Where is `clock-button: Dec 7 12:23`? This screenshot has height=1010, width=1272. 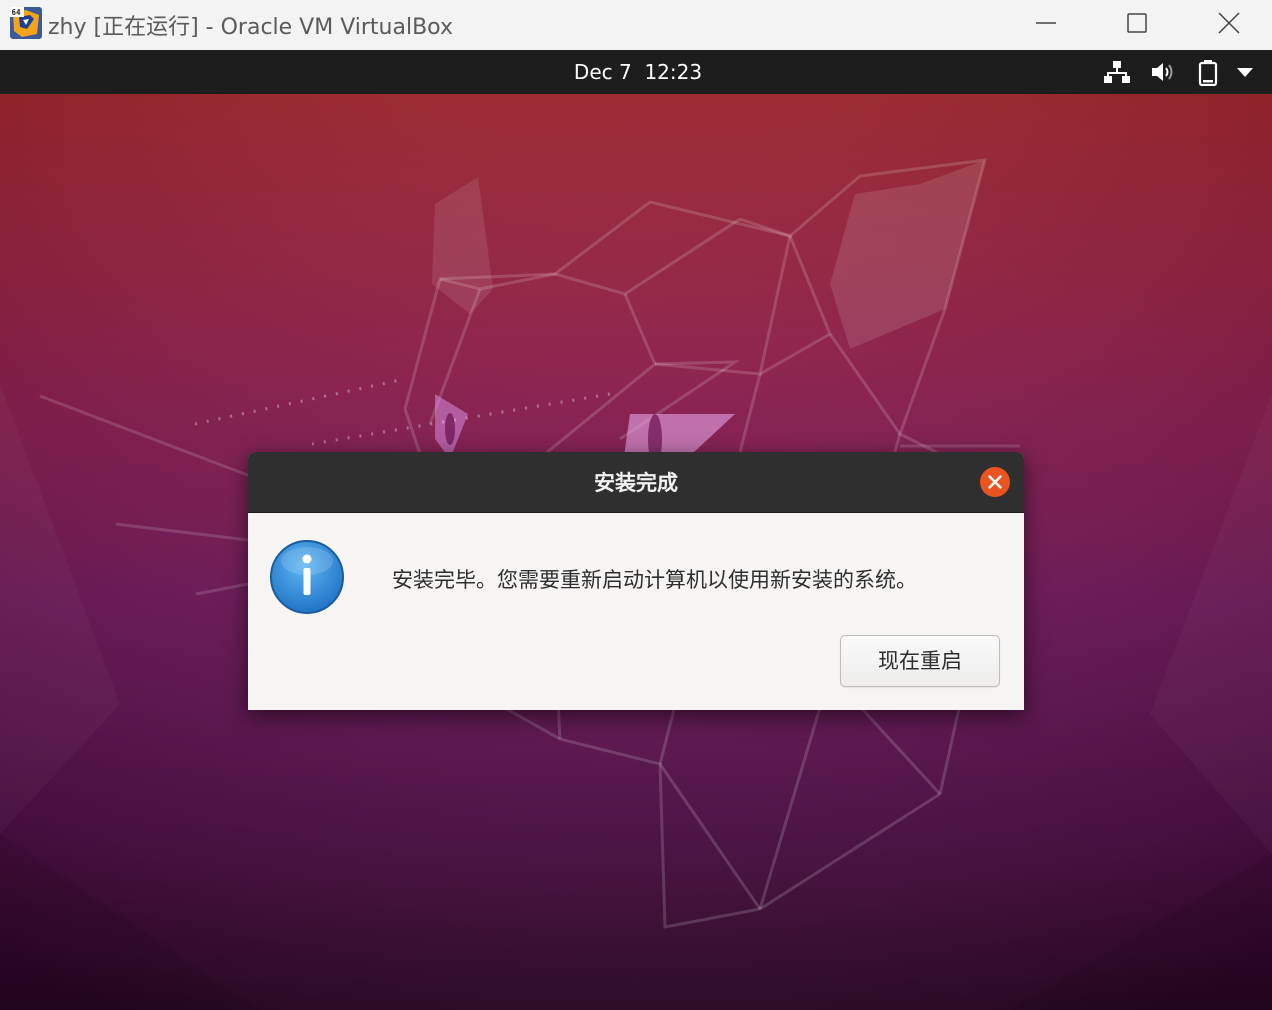
clock-button: Dec 7 12:23 is located at coordinates (638, 72).